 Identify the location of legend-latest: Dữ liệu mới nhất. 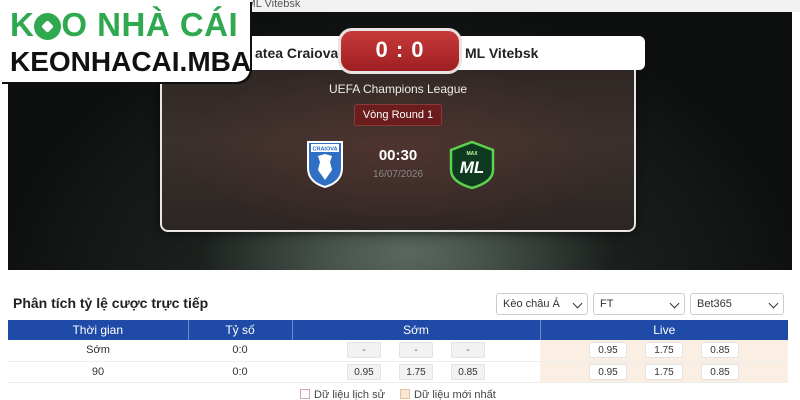
(448, 394).